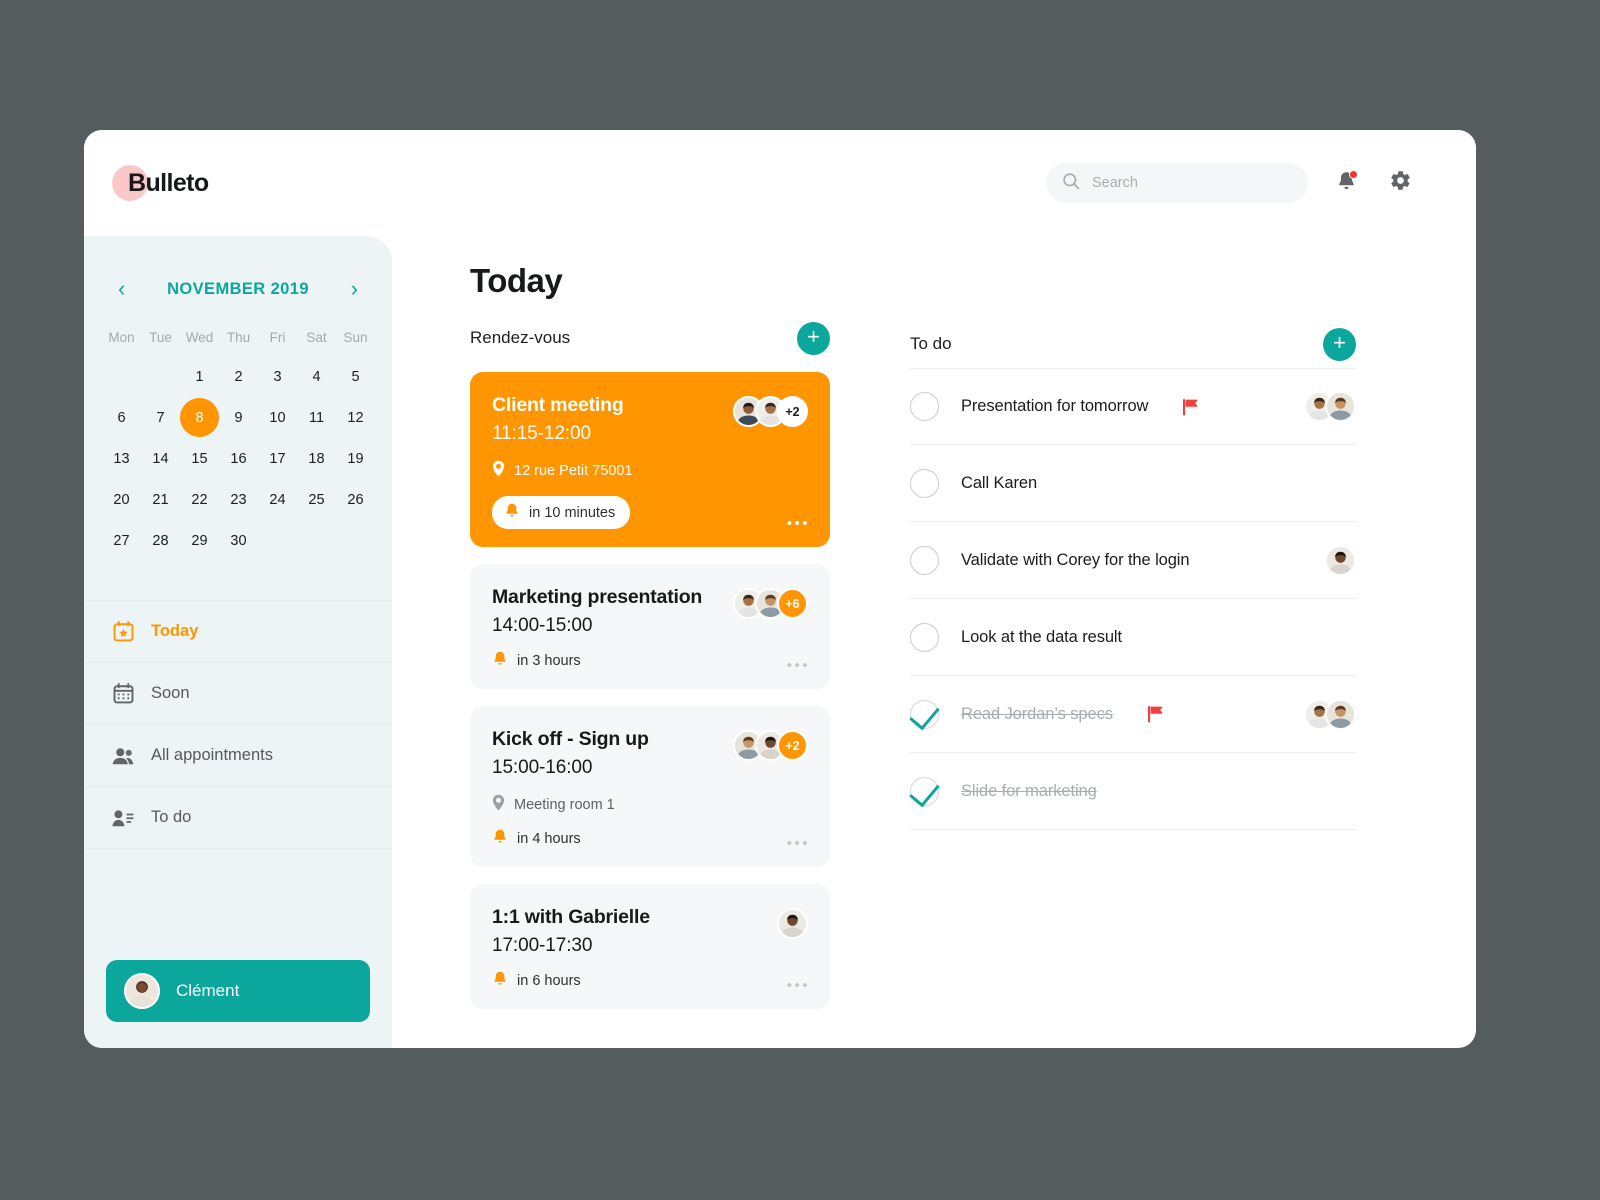  What do you see at coordinates (1133, 560) in the screenshot?
I see `todo-item: Validate with Corey for the login` at bounding box center [1133, 560].